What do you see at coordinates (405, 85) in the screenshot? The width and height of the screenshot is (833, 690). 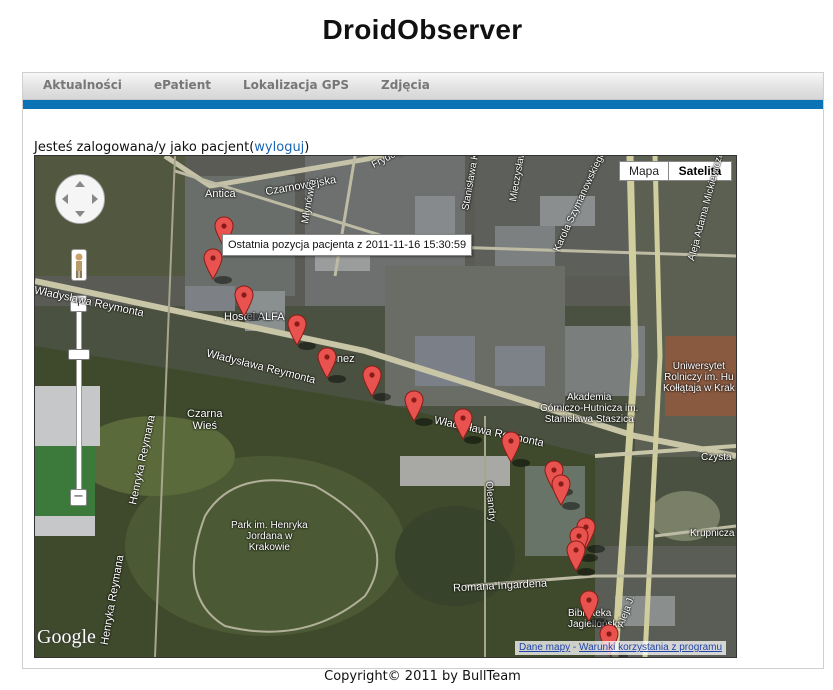 I see `nav-item-zdjecia: Zdjęcia` at bounding box center [405, 85].